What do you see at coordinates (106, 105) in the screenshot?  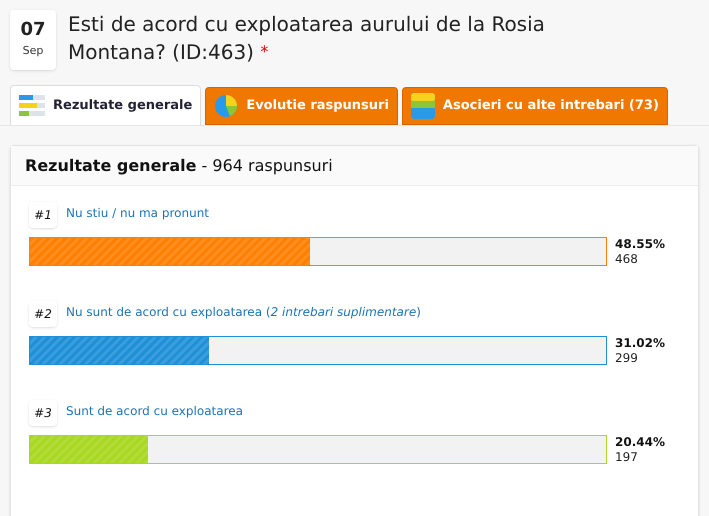 I see `tab: Rezultate generale` at bounding box center [106, 105].